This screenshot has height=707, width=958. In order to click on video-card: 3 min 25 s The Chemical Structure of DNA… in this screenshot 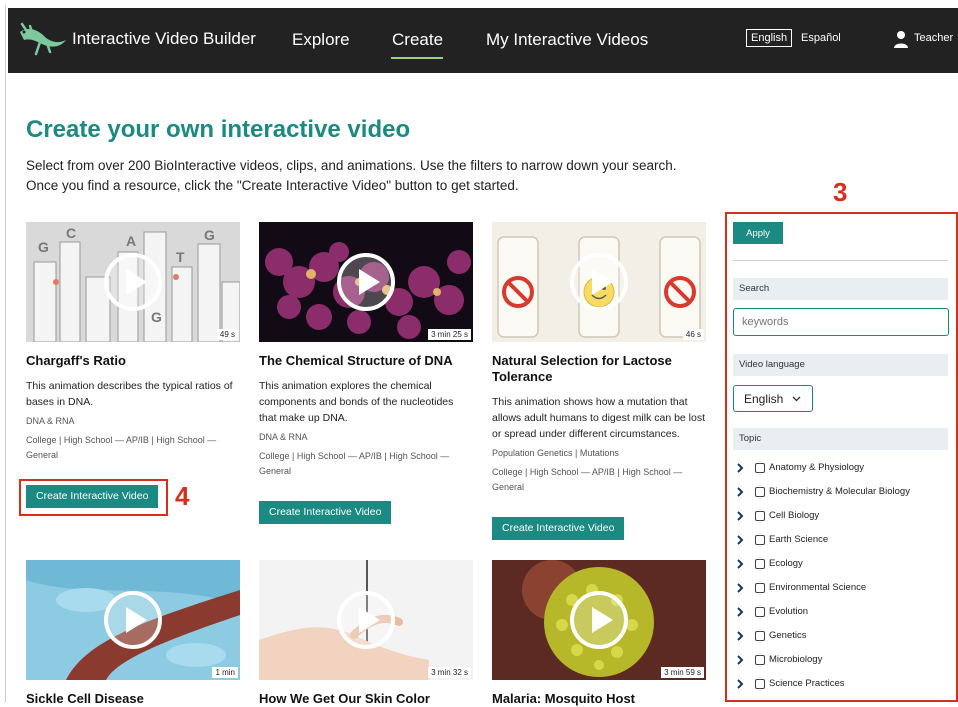, I will do `click(366, 350)`.